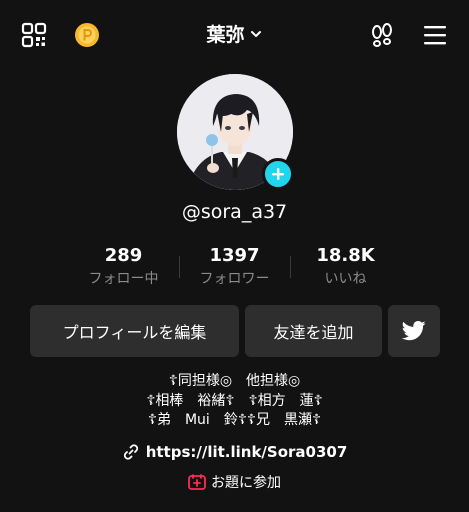  I want to click on chevron-down-icon, so click(255, 33).